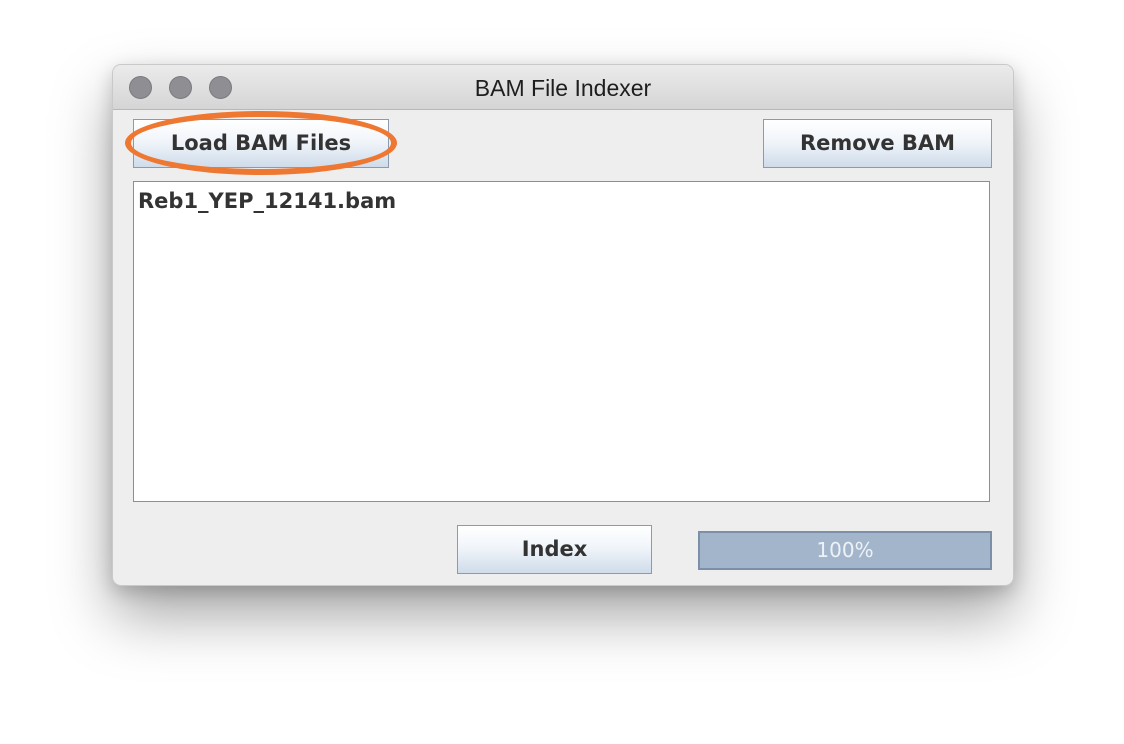 The width and height of the screenshot is (1124, 744). I want to click on window-title: BAM File Indexer, so click(563, 88).